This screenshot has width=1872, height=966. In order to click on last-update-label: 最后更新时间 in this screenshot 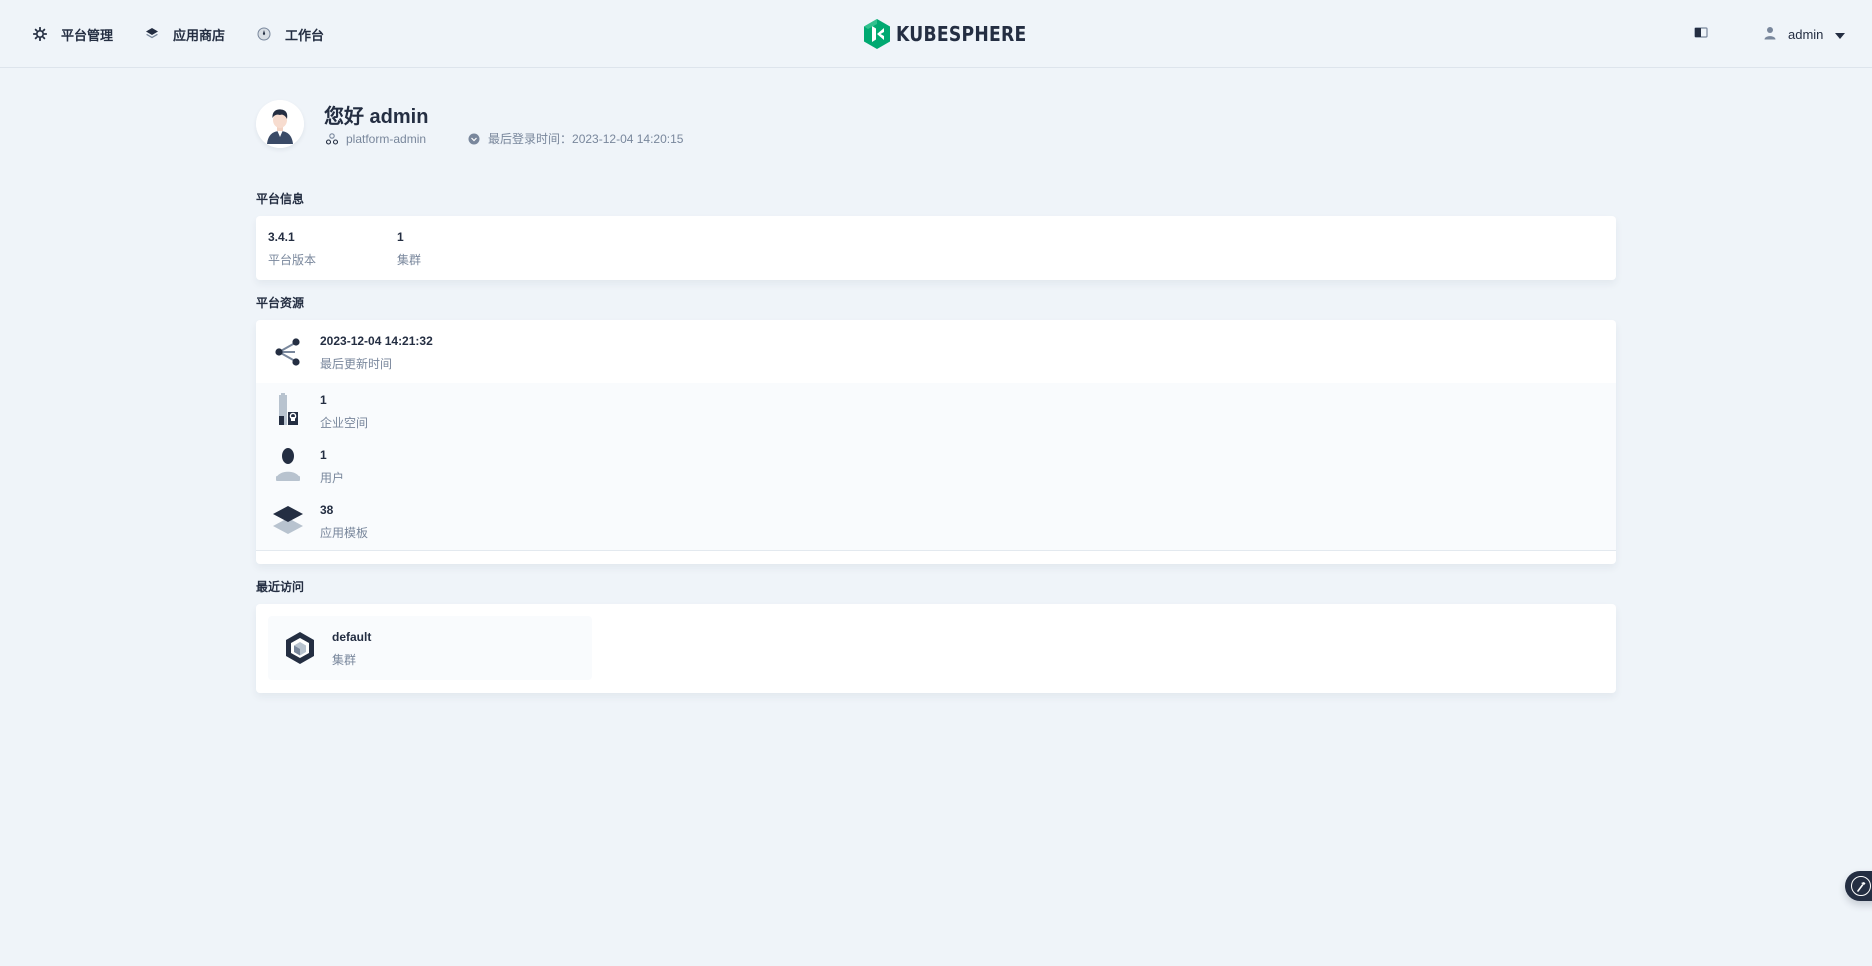, I will do `click(356, 364)`.